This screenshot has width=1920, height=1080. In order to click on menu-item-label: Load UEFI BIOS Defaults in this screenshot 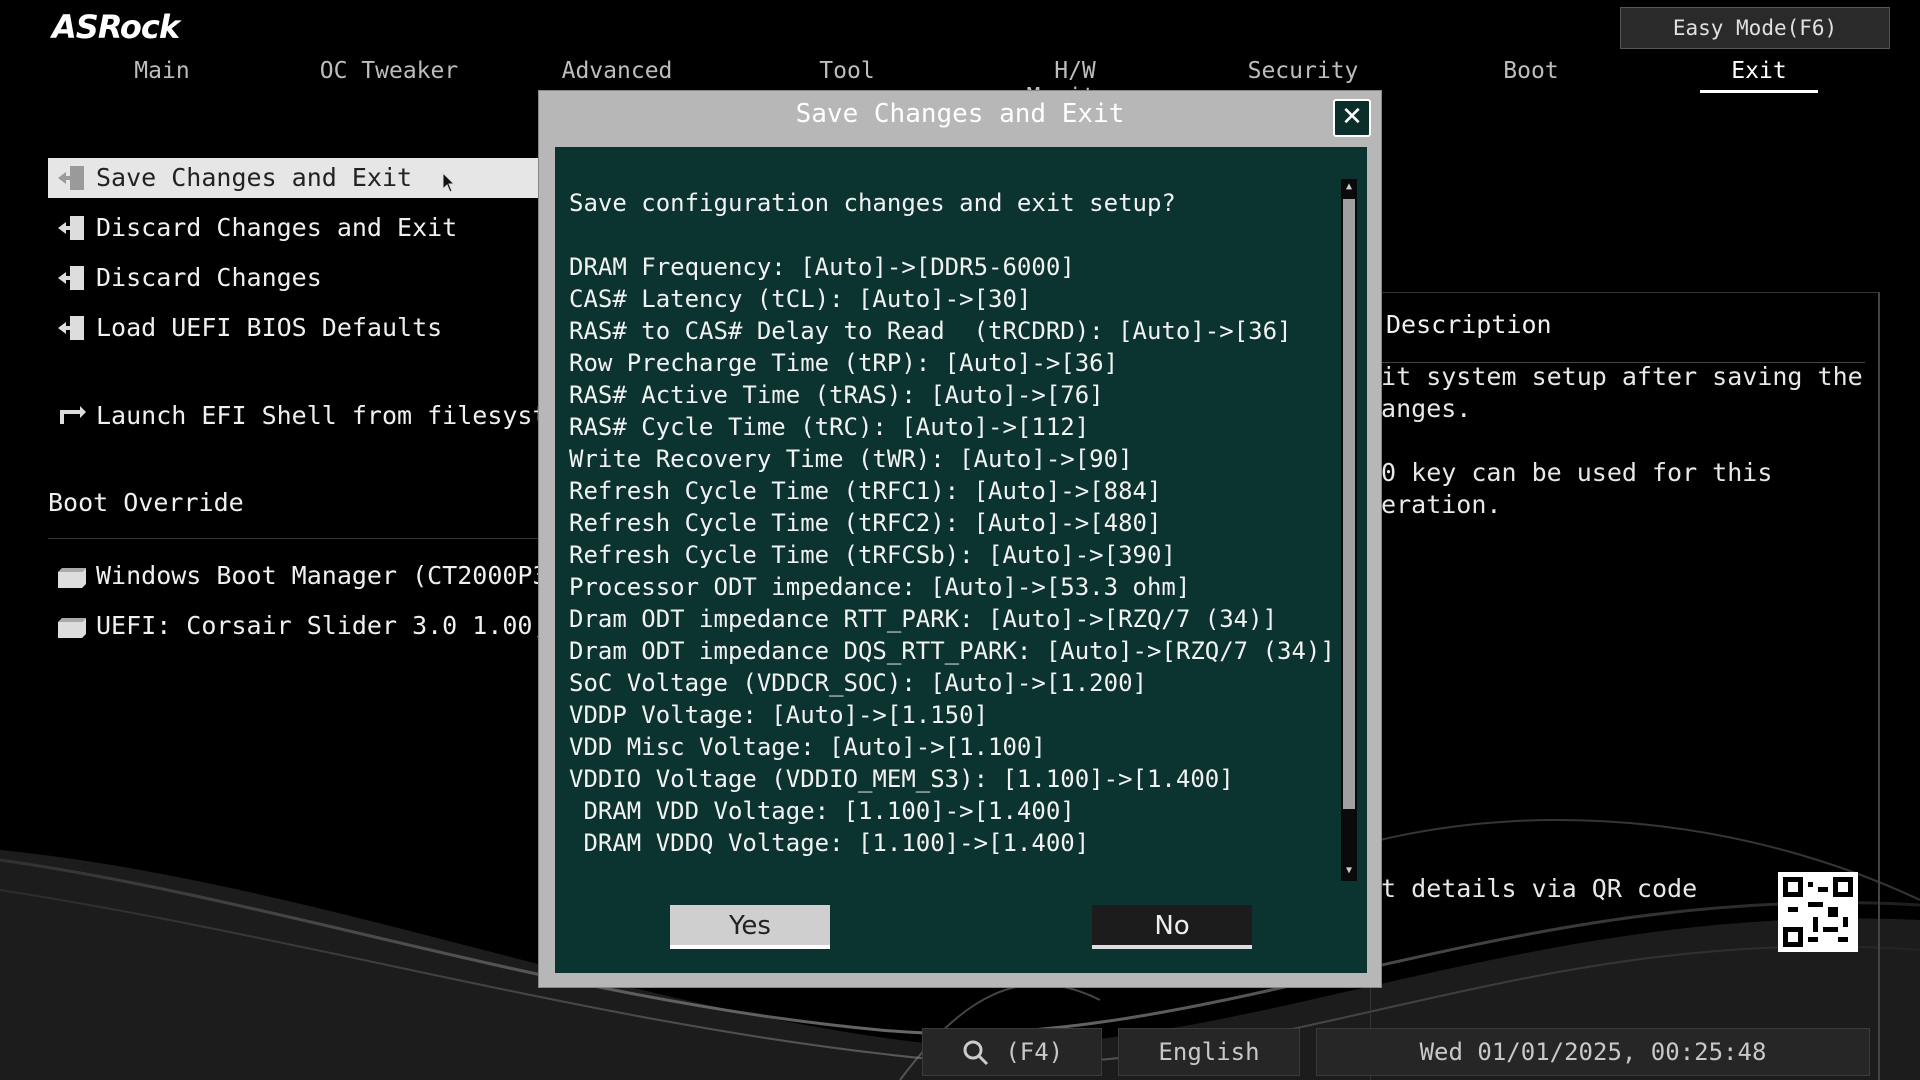, I will do `click(269, 327)`.